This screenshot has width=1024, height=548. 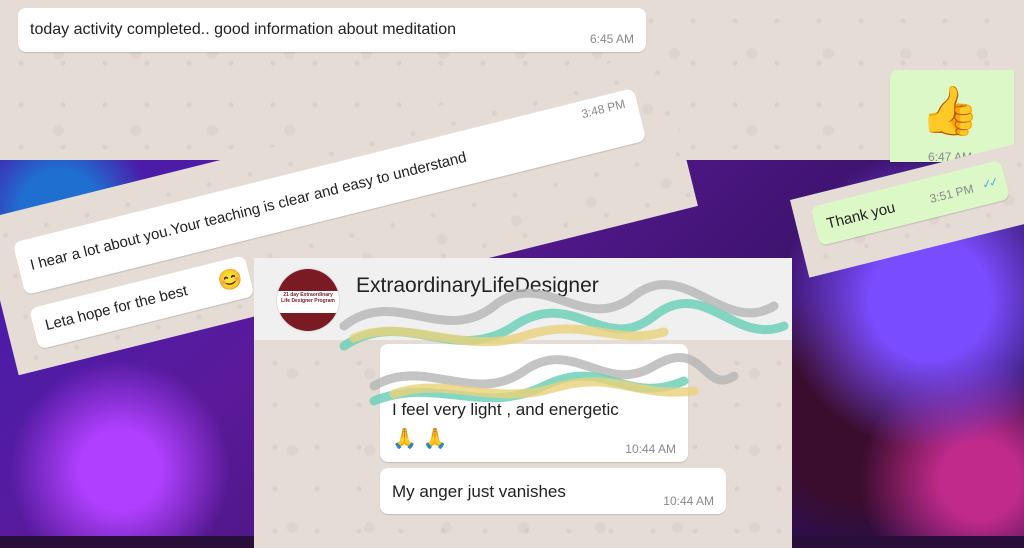 I want to click on message-time: 6:45 AM, so click(x=611, y=39).